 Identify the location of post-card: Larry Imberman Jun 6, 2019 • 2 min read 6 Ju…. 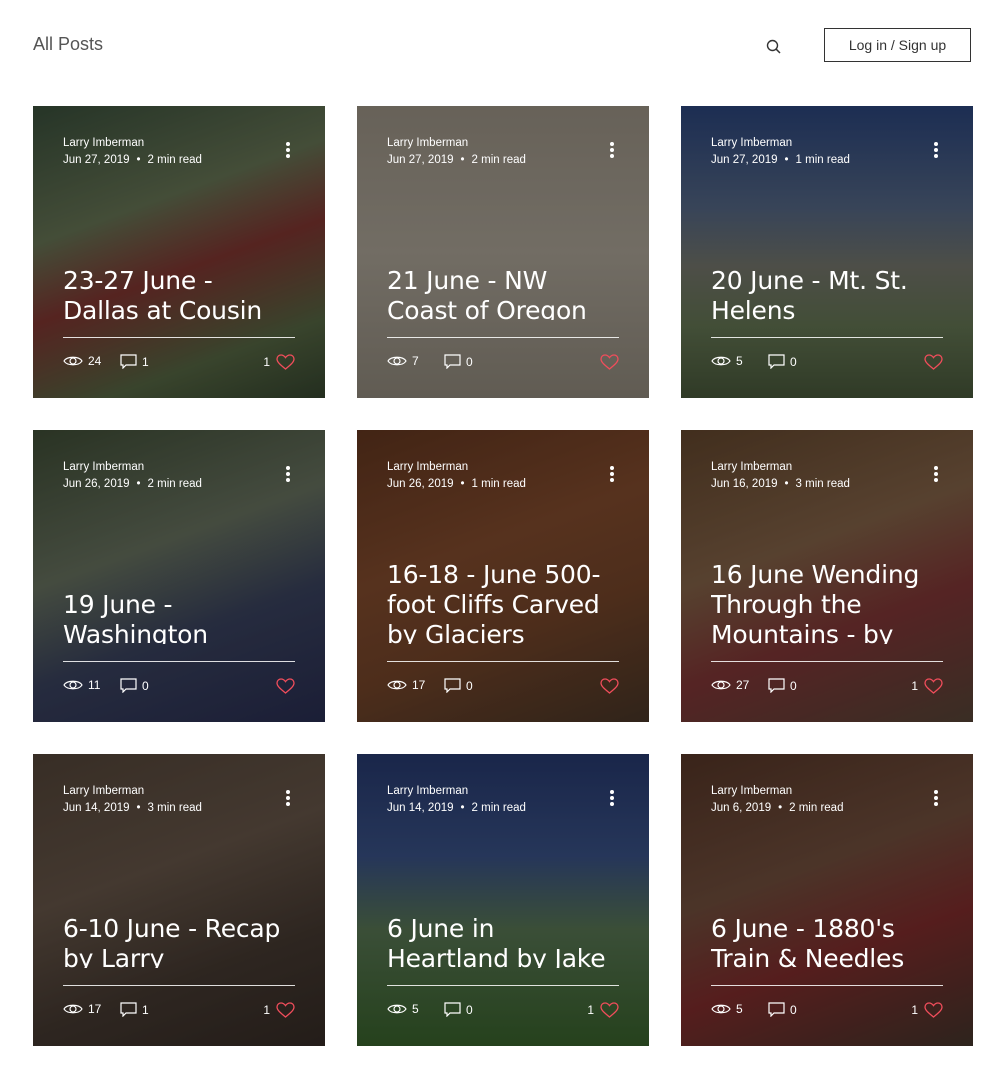
(827, 900).